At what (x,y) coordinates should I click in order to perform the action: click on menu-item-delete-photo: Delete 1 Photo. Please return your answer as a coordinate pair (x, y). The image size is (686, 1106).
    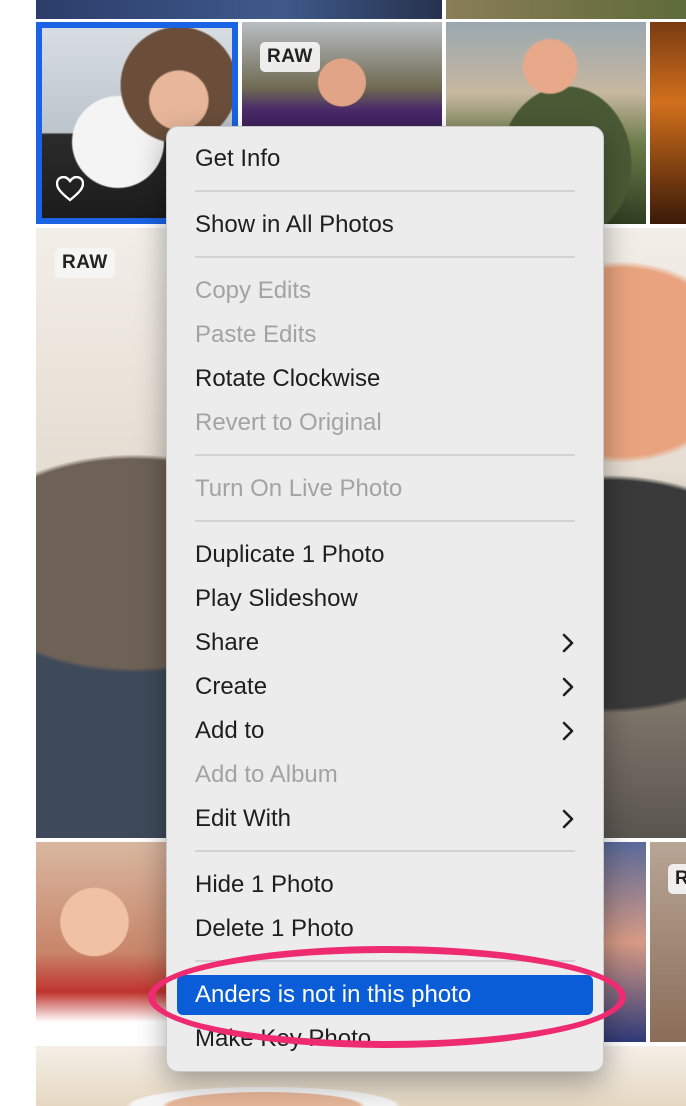
    Looking at the image, I should click on (385, 929).